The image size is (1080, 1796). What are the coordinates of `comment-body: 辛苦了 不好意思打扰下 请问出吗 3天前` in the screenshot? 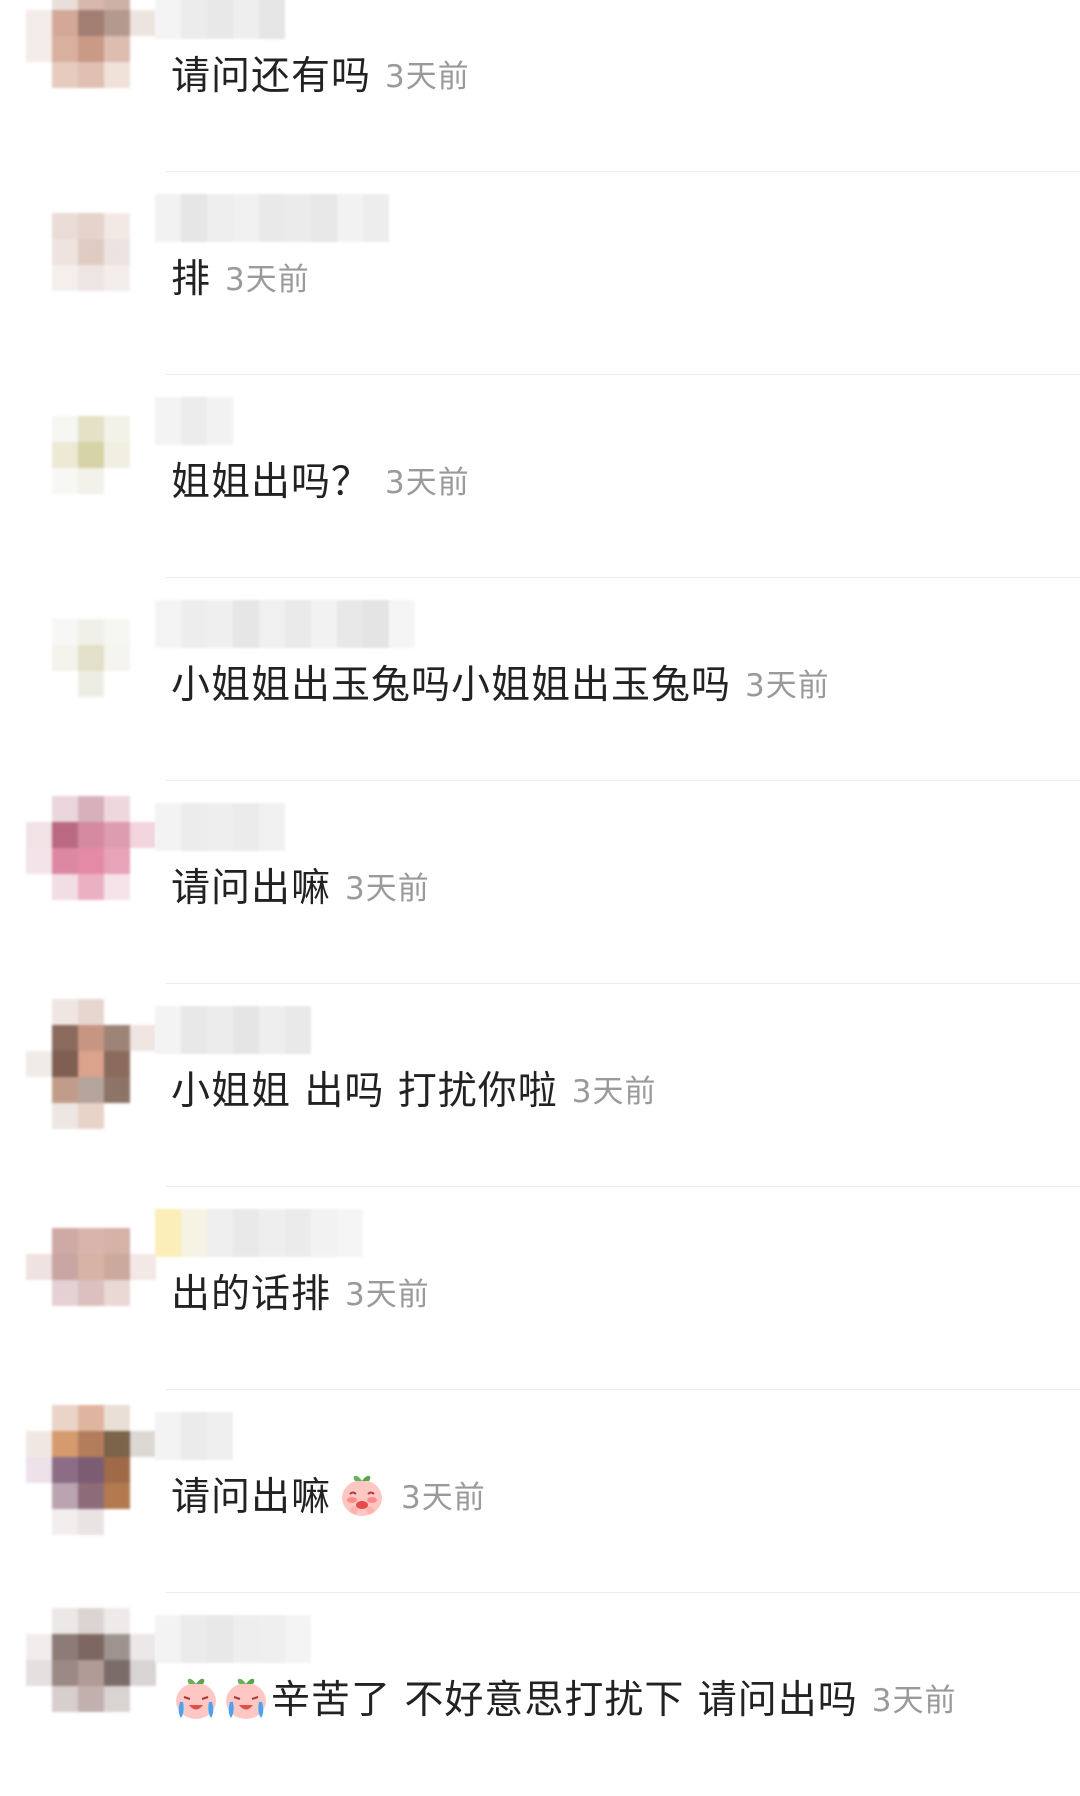 It's located at (564, 1697).